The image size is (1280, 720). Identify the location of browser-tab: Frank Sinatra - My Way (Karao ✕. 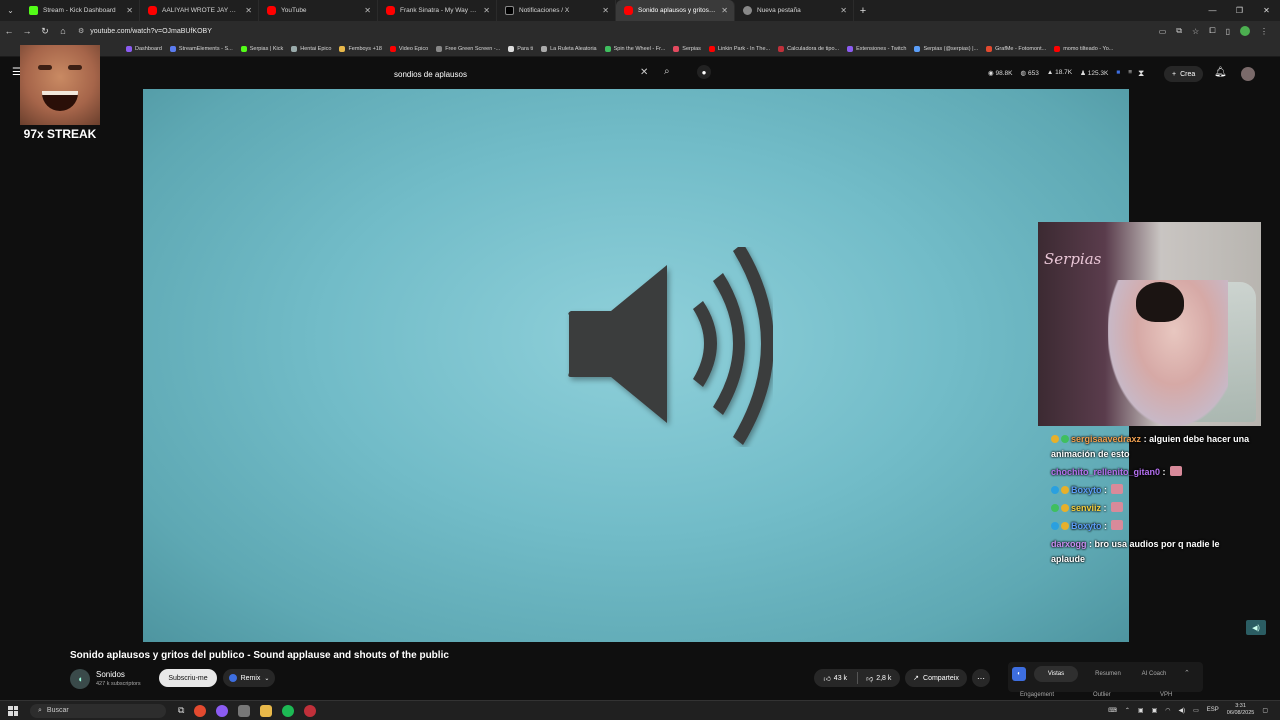
(437, 10).